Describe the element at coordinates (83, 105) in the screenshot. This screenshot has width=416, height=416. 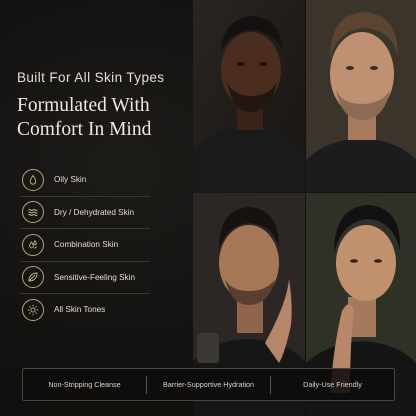
I see `headline-line-1: Formulated With` at that location.